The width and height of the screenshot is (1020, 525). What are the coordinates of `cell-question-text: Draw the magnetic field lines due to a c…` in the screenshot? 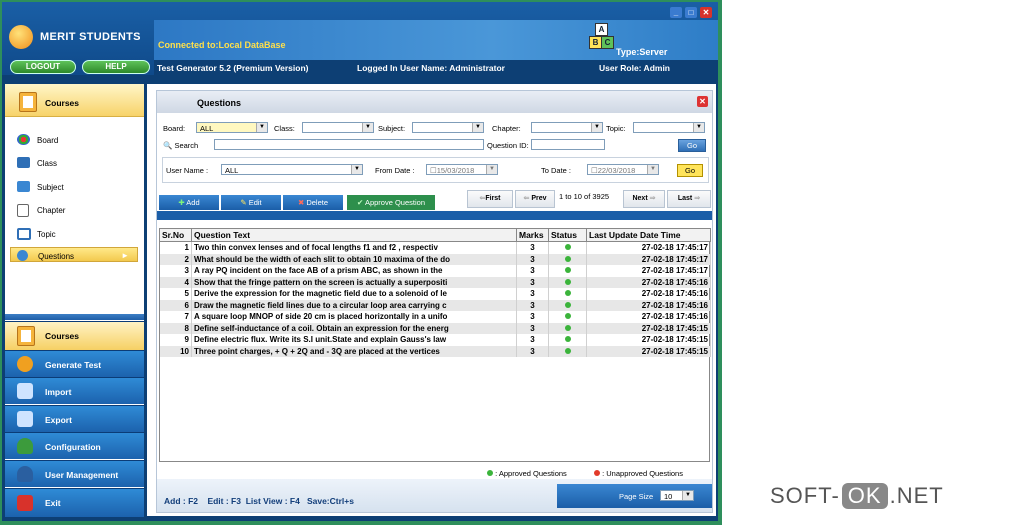 It's located at (354, 305).